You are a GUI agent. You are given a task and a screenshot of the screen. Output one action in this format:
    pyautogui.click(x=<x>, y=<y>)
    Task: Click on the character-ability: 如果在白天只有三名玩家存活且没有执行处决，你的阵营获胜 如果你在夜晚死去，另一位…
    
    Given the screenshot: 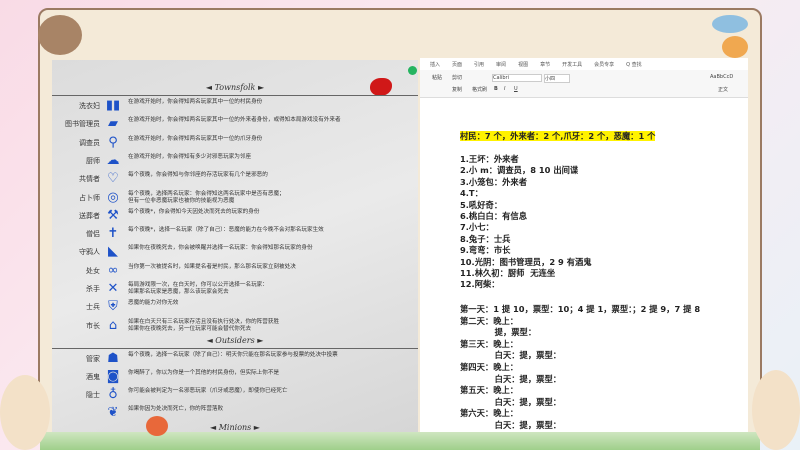 What is the action you would take?
    pyautogui.click(x=204, y=325)
    